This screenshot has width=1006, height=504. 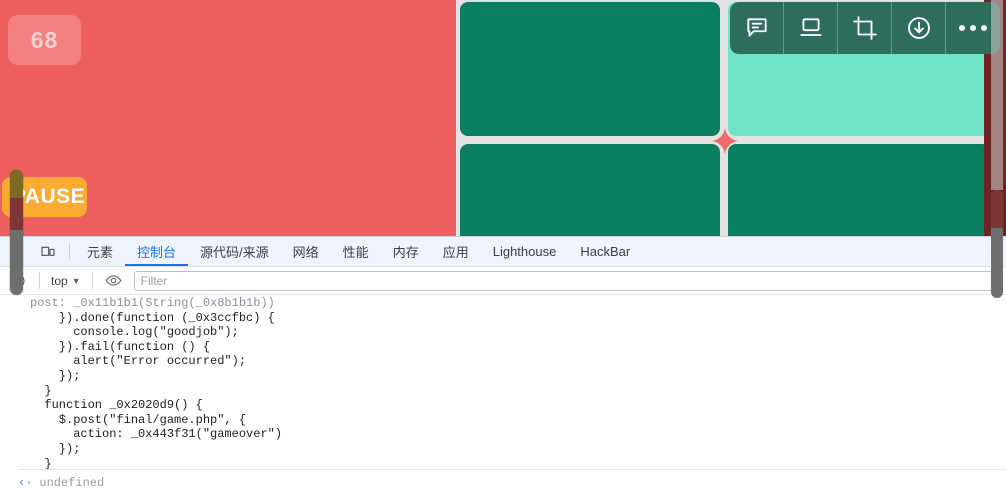 I want to click on comment-icon, so click(x=757, y=28).